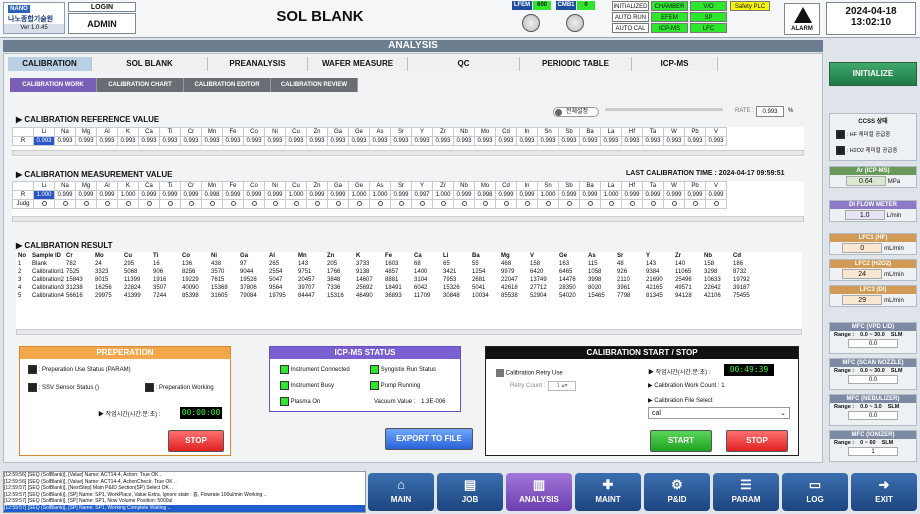  What do you see at coordinates (409, 332) in the screenshot?
I see `result-scrollbar` at bounding box center [409, 332].